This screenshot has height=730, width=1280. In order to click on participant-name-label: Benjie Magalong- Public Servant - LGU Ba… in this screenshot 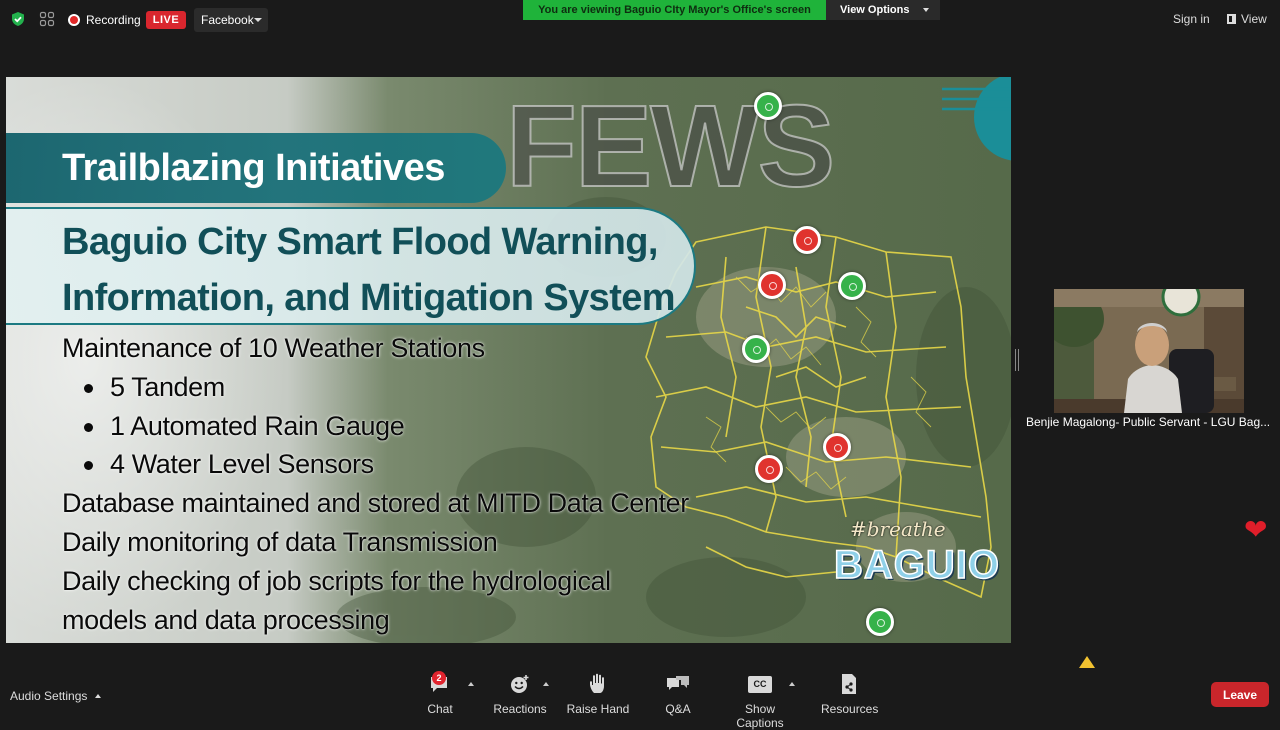, I will do `click(1148, 422)`.